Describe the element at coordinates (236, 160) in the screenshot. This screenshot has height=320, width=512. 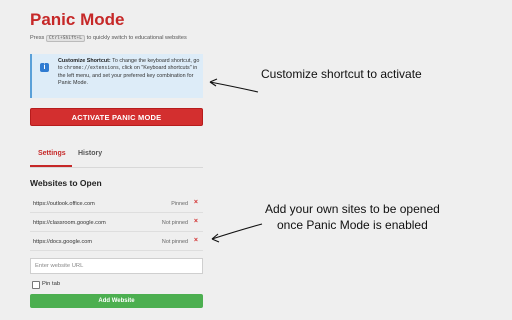
I see `annotation-arrows` at that location.